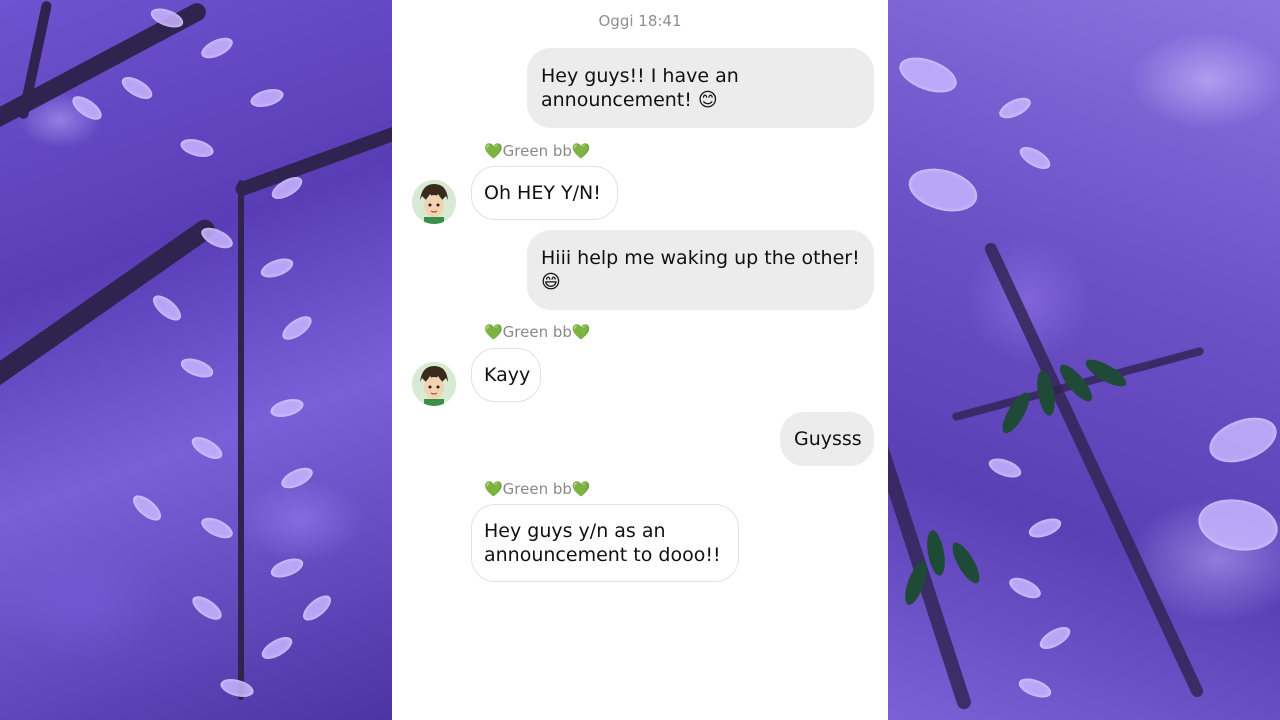 This screenshot has width=1280, height=720. I want to click on message-incoming: Kayy, so click(506, 375).